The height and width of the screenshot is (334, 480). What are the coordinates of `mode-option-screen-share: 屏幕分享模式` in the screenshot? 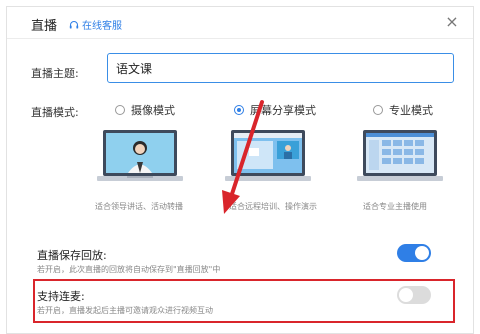 It's located at (275, 110).